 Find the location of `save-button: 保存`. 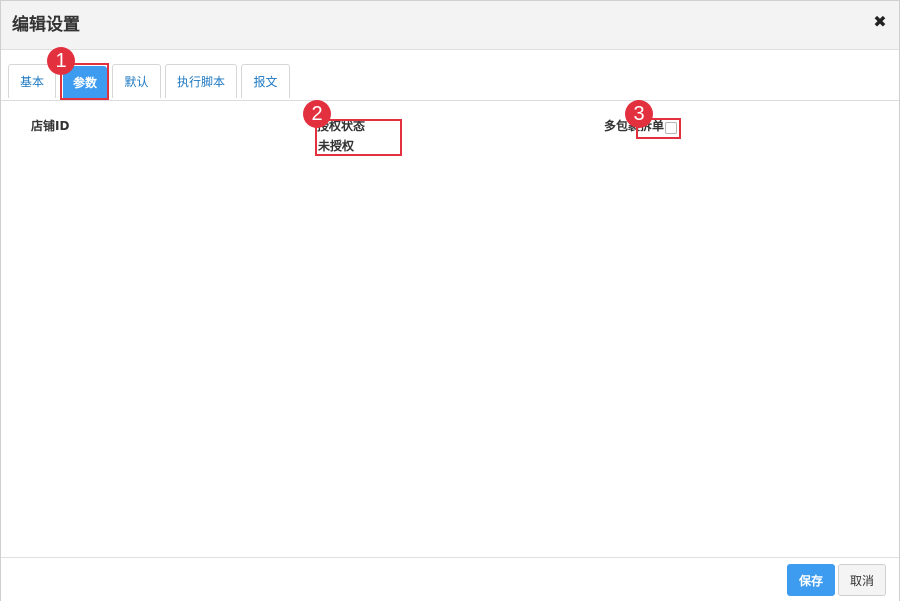

save-button: 保存 is located at coordinates (811, 580).